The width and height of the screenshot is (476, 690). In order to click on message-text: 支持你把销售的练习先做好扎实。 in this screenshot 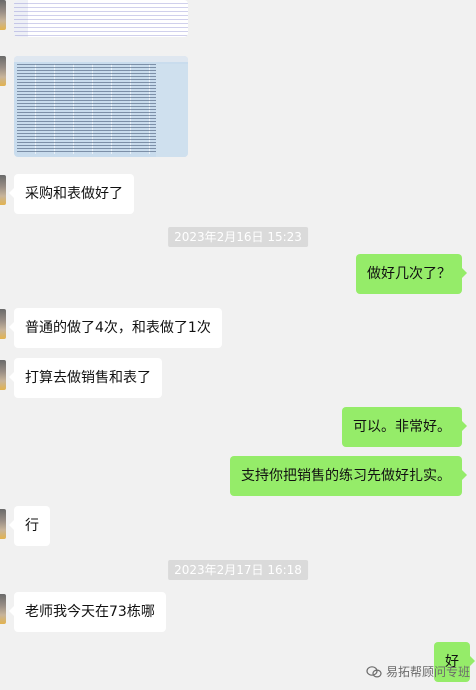, I will do `click(346, 476)`.